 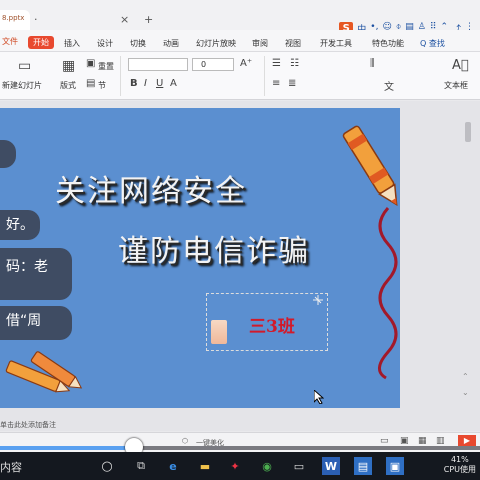 What do you see at coordinates (370, 166) in the screenshot?
I see `crayon-top-right` at bounding box center [370, 166].